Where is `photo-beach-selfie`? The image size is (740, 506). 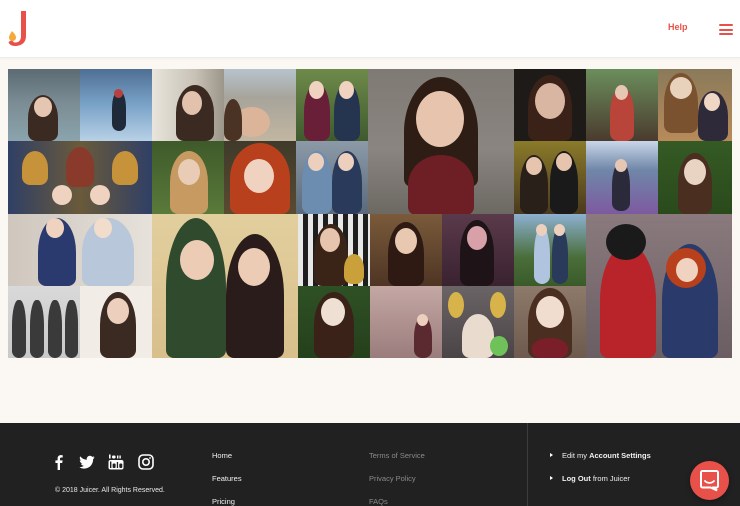
photo-beach-selfie is located at coordinates (260, 105).